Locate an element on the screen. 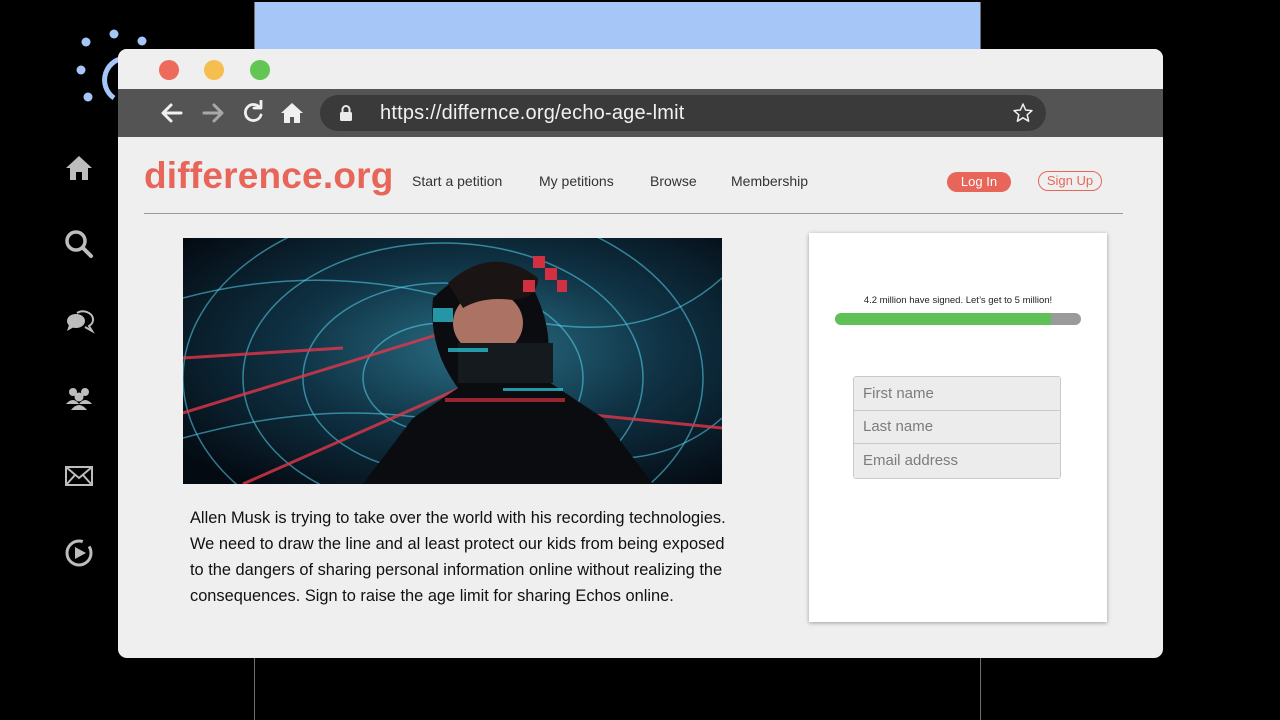 This screenshot has height=720, width=1280. address-bar: https://differnce.org/echo-age-lmit is located at coordinates (683, 113).